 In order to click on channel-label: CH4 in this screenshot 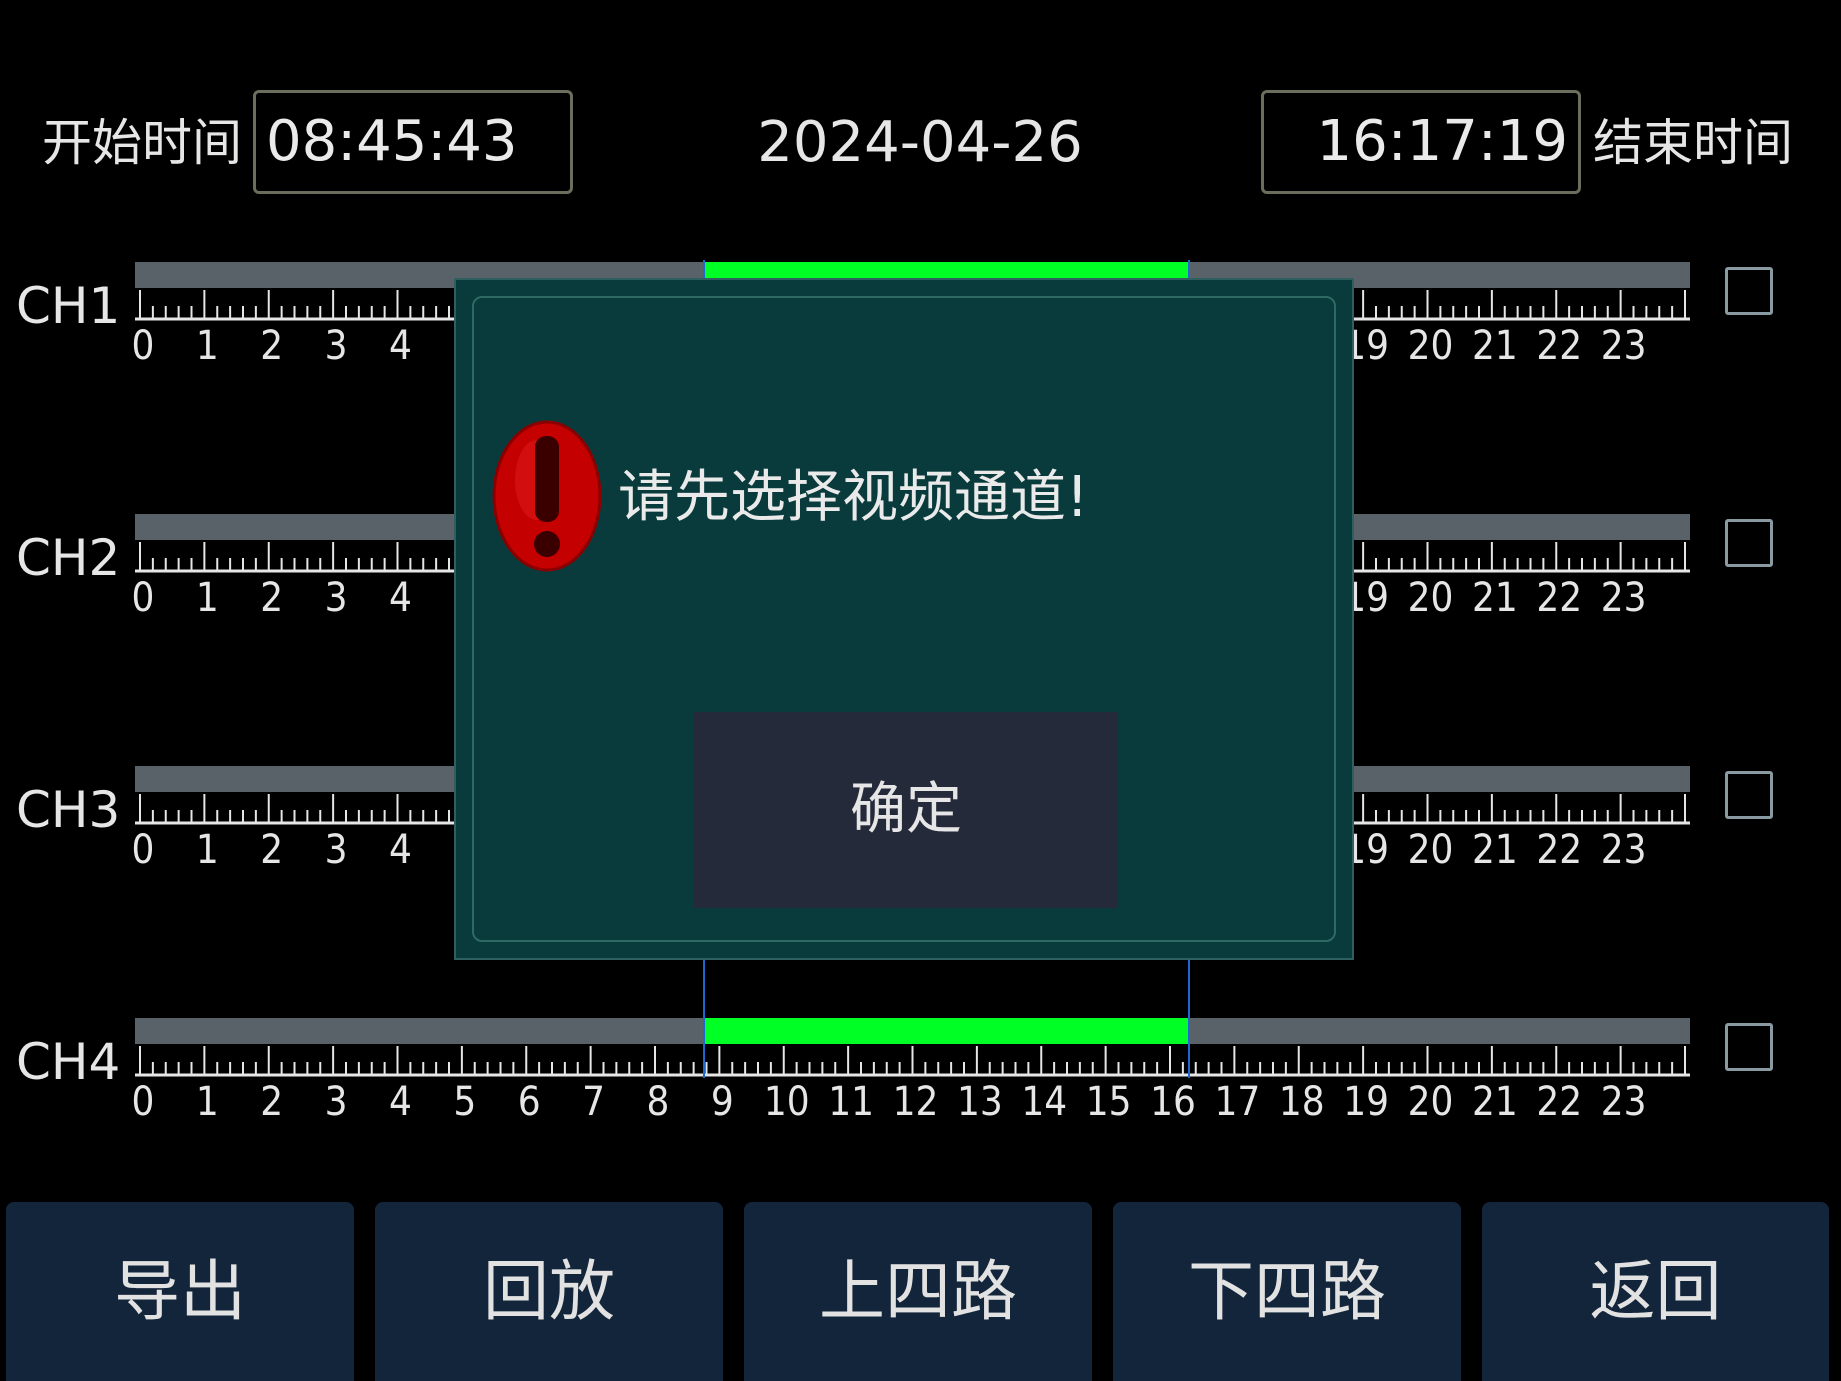, I will do `click(68, 1062)`.